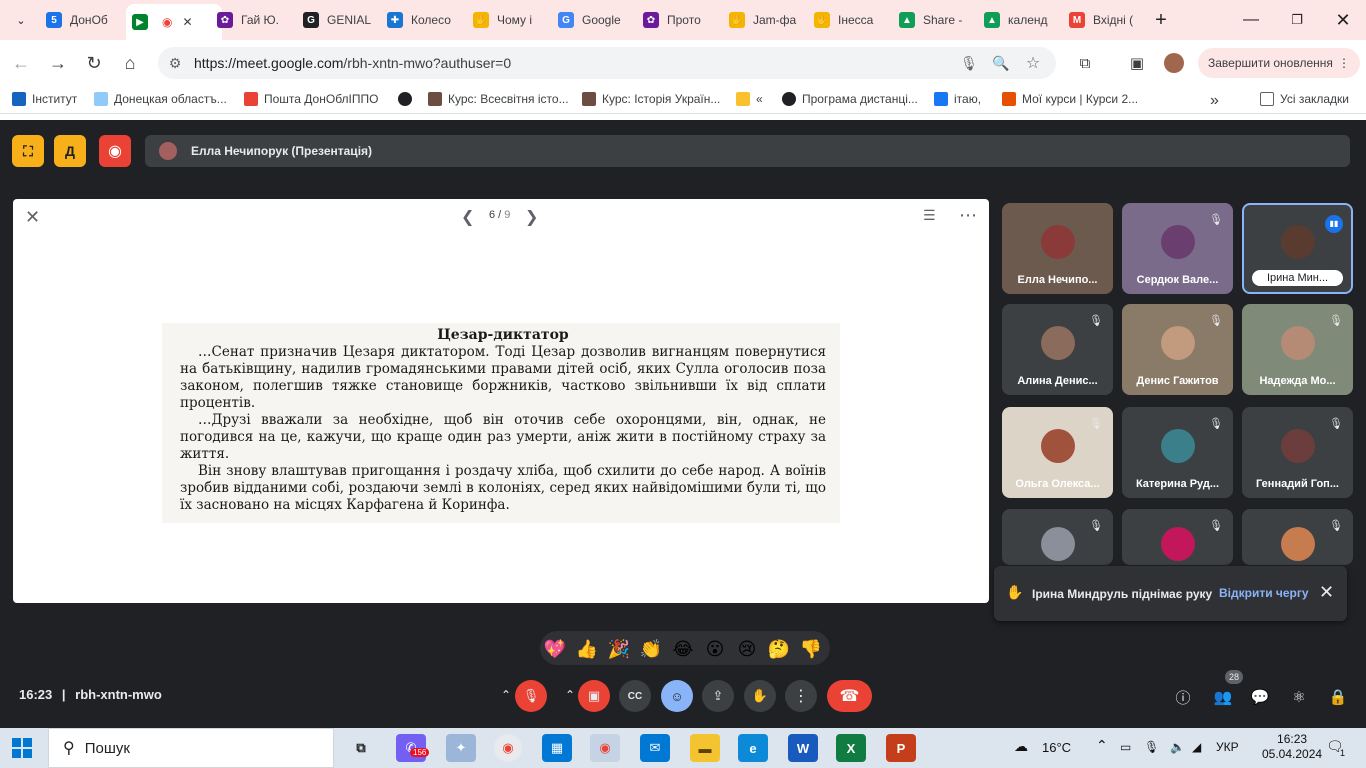 Image resolution: width=1366 pixels, height=768 pixels. I want to click on clock: 16:23 05.04.2024, so click(1292, 747).